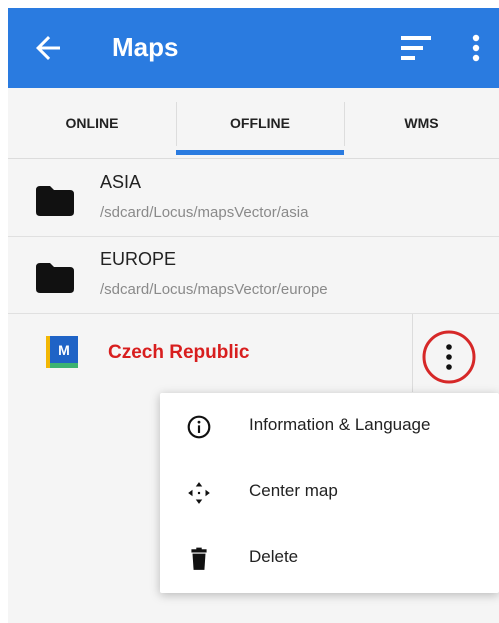 This screenshot has width=499, height=623. Describe the element at coordinates (121, 182) in the screenshot. I see `folder-title: ASIA` at that location.